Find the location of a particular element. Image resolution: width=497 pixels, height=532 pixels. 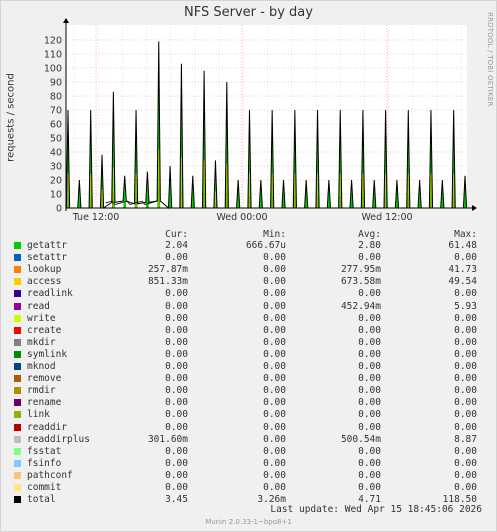

legend-name: setattr is located at coordinates (47, 258).